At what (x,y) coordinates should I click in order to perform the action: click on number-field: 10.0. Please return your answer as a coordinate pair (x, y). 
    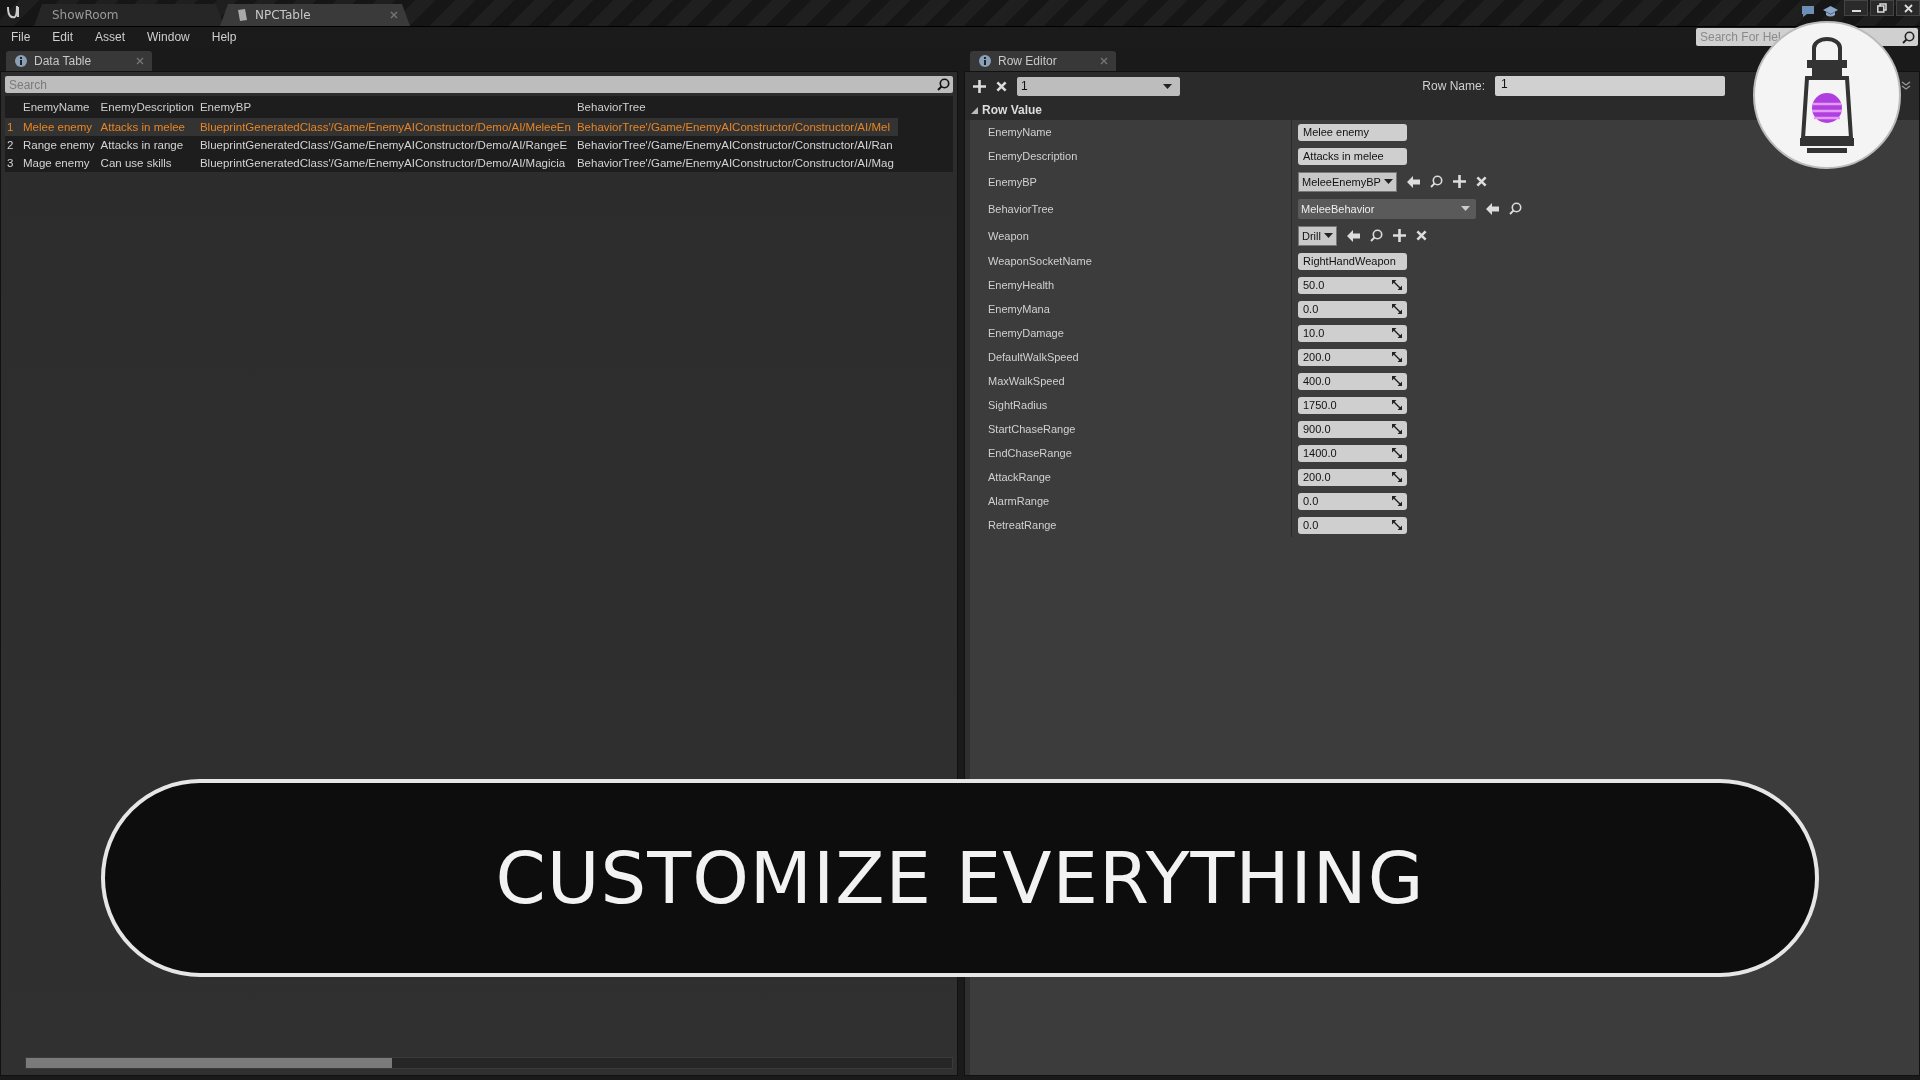
    Looking at the image, I should click on (1352, 333).